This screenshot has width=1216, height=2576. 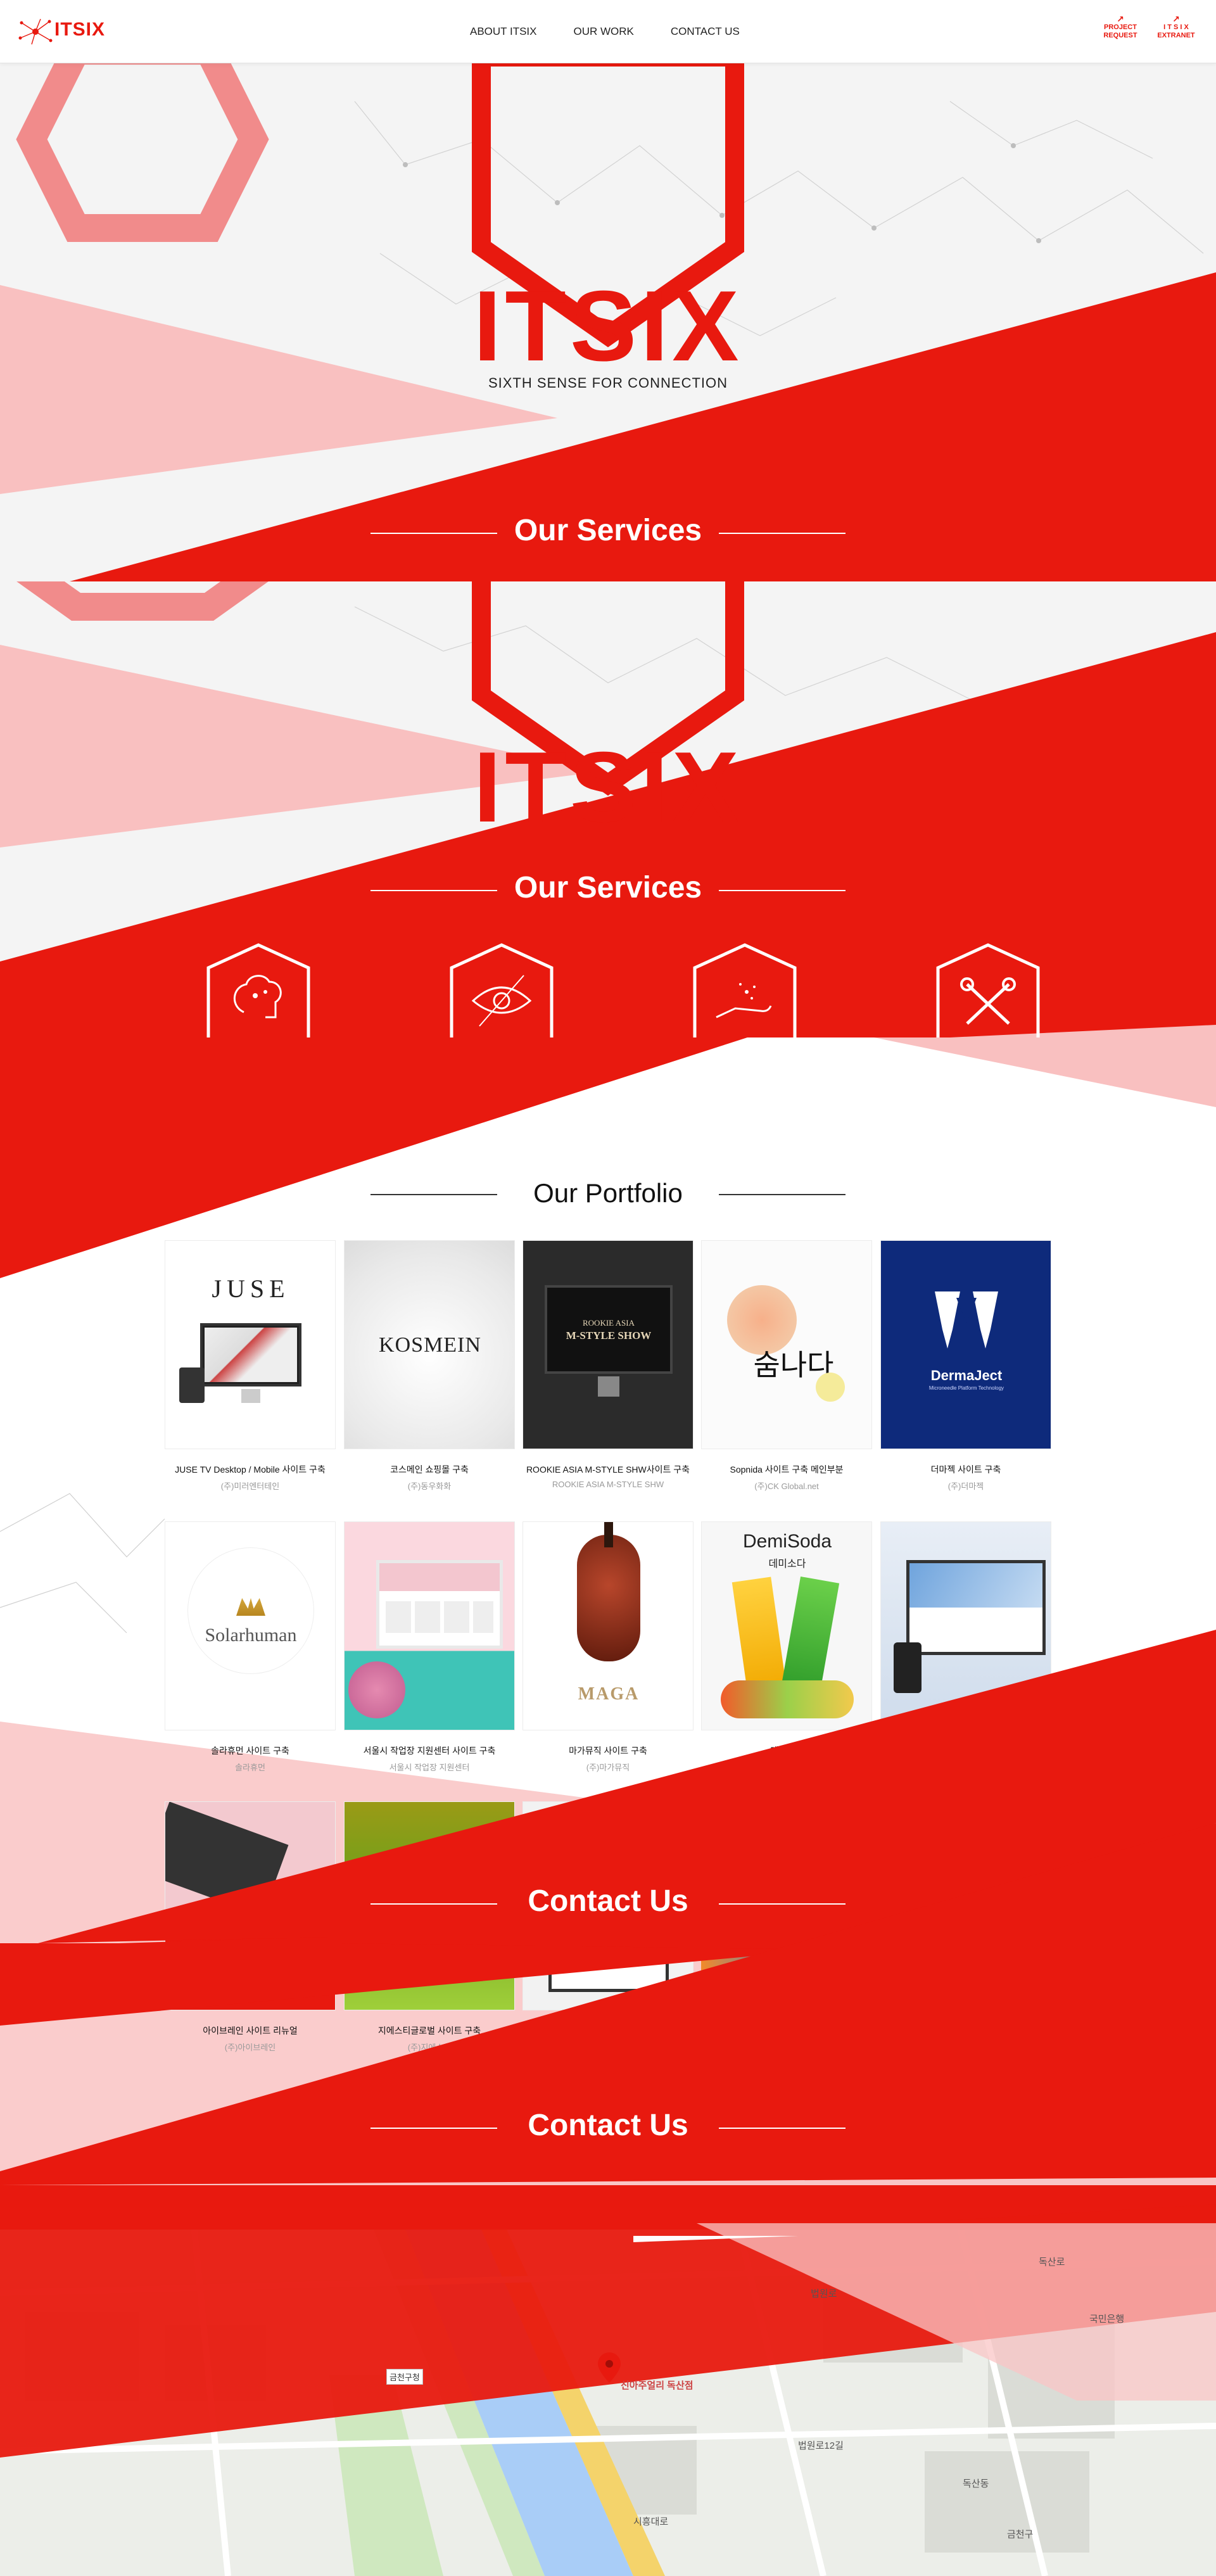 I want to click on logo: ITSIX, so click(x=65, y=32).